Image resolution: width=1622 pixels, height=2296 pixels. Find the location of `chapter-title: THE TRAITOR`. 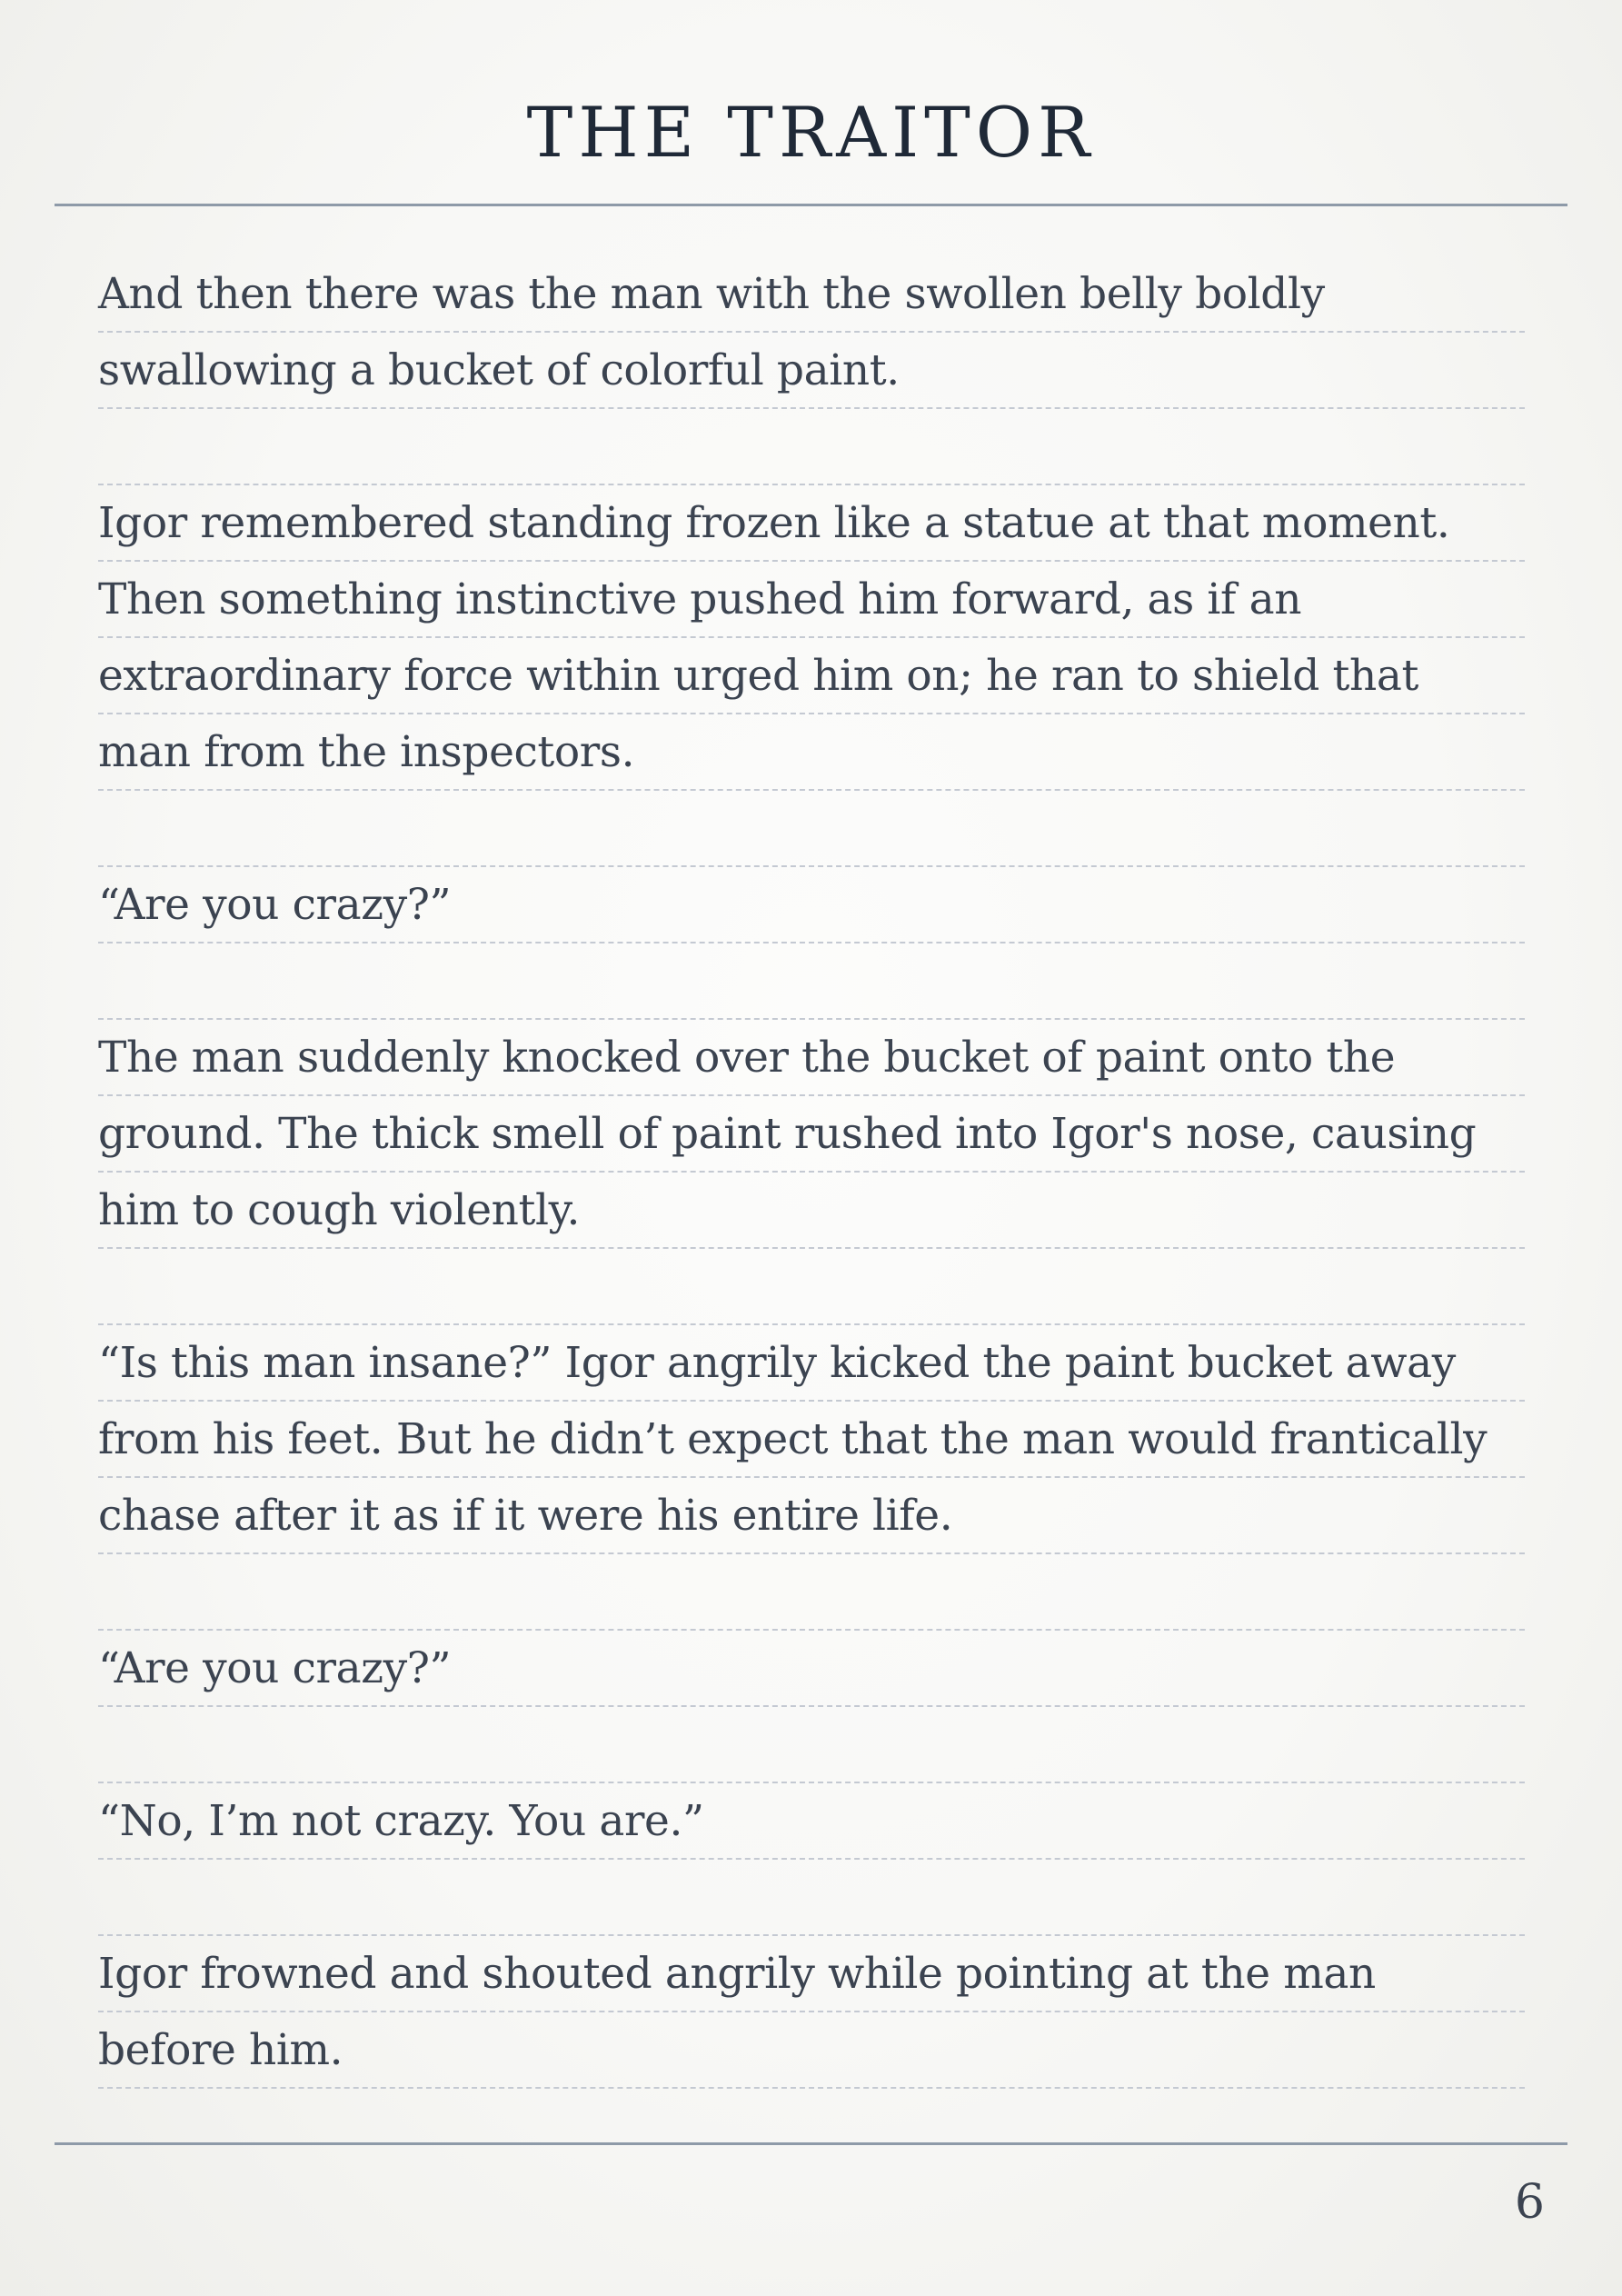

chapter-title: THE TRAITOR is located at coordinates (811, 132).